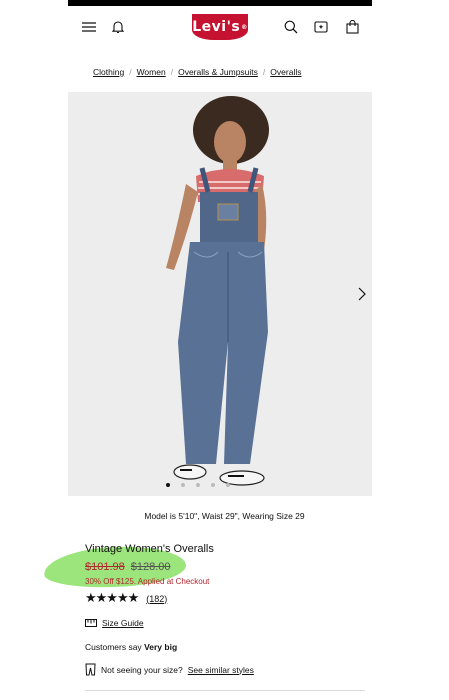 This screenshot has height=700, width=449. Describe the element at coordinates (142, 669) in the screenshot. I see `similar-question: Not seeing your size?` at that location.